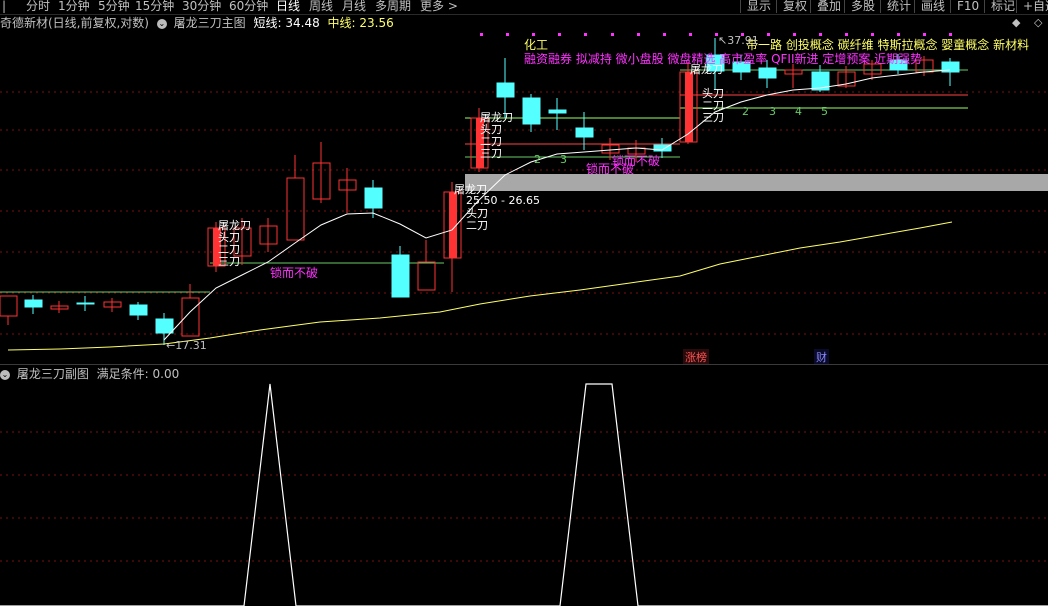 The width and height of the screenshot is (1048, 606). Describe the element at coordinates (798, 111) in the screenshot. I see `count-4-b: 4` at that location.